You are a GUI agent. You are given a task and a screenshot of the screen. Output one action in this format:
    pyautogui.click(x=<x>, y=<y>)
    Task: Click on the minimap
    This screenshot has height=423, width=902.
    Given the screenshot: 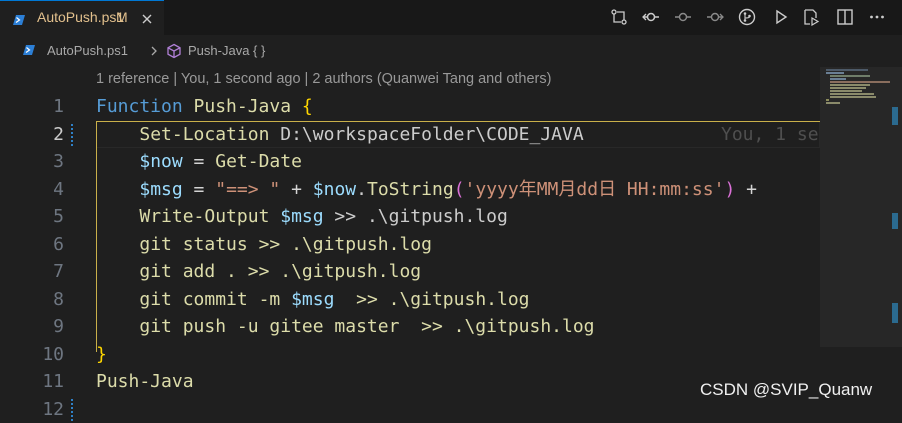 What is the action you would take?
    pyautogui.click(x=861, y=239)
    